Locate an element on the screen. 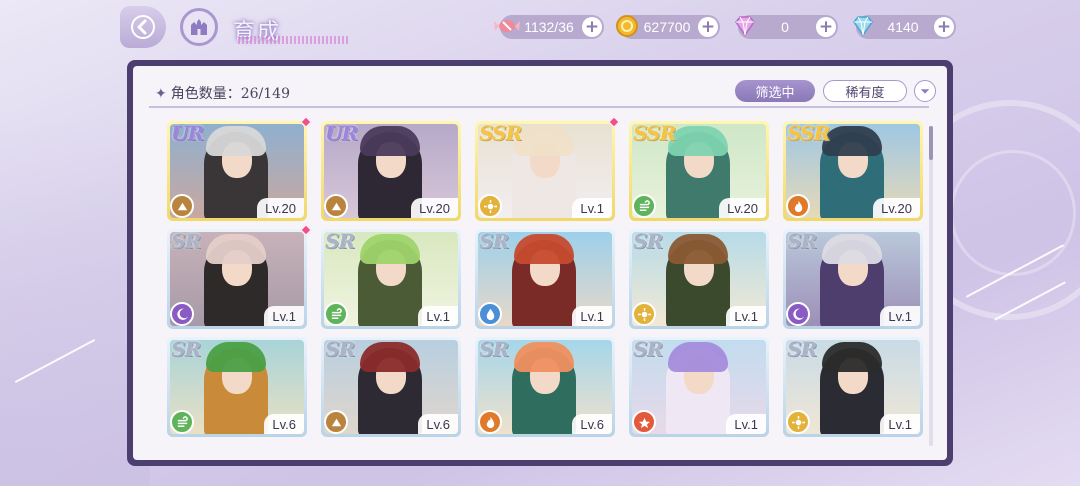  element-water-icon is located at coordinates (490, 314).